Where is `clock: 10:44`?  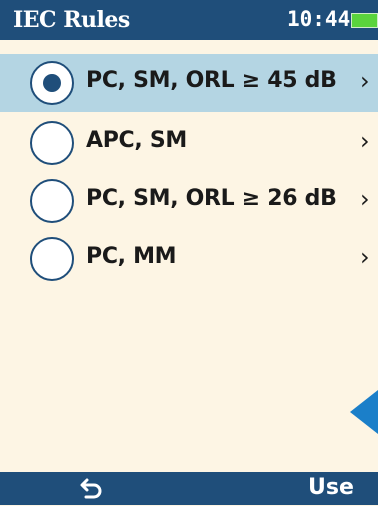 clock: 10:44 is located at coordinates (319, 19).